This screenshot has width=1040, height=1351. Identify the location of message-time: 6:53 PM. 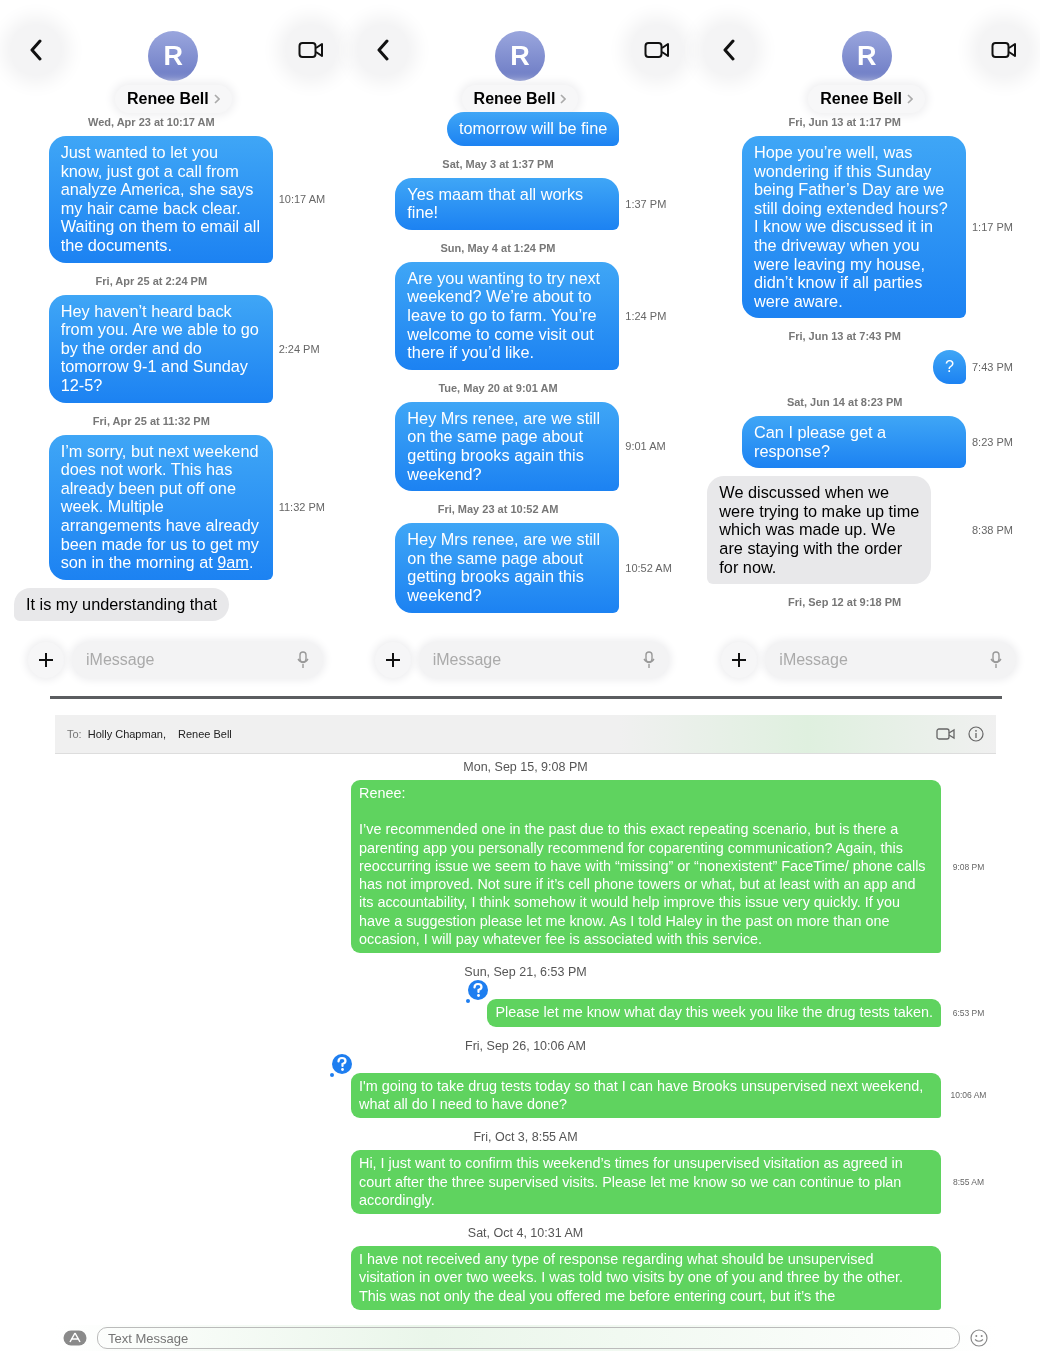
(968, 1013).